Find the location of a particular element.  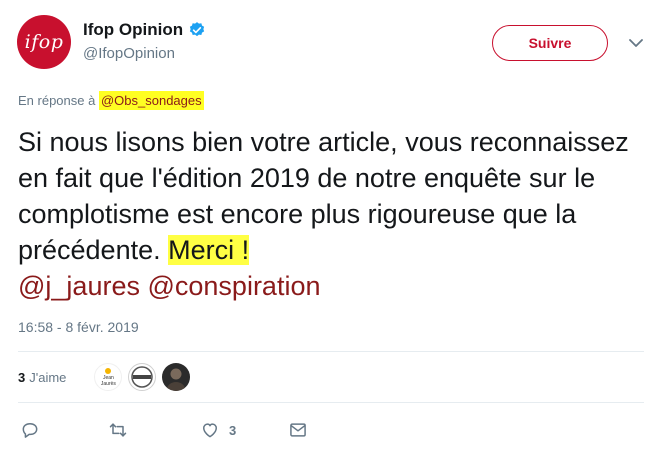

direct-message-icon is located at coordinates (298, 430).